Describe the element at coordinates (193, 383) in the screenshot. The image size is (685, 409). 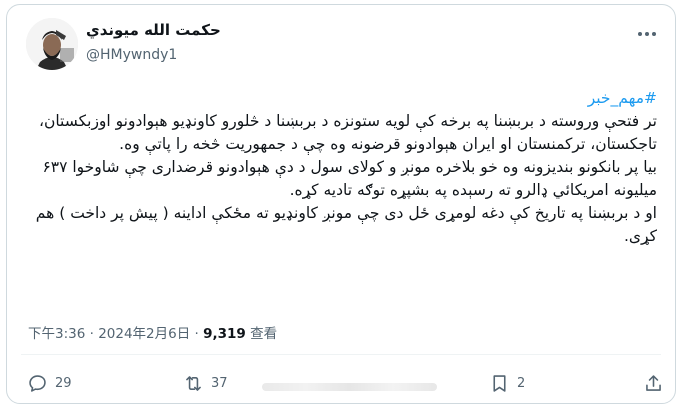
I see `repost-icon` at that location.